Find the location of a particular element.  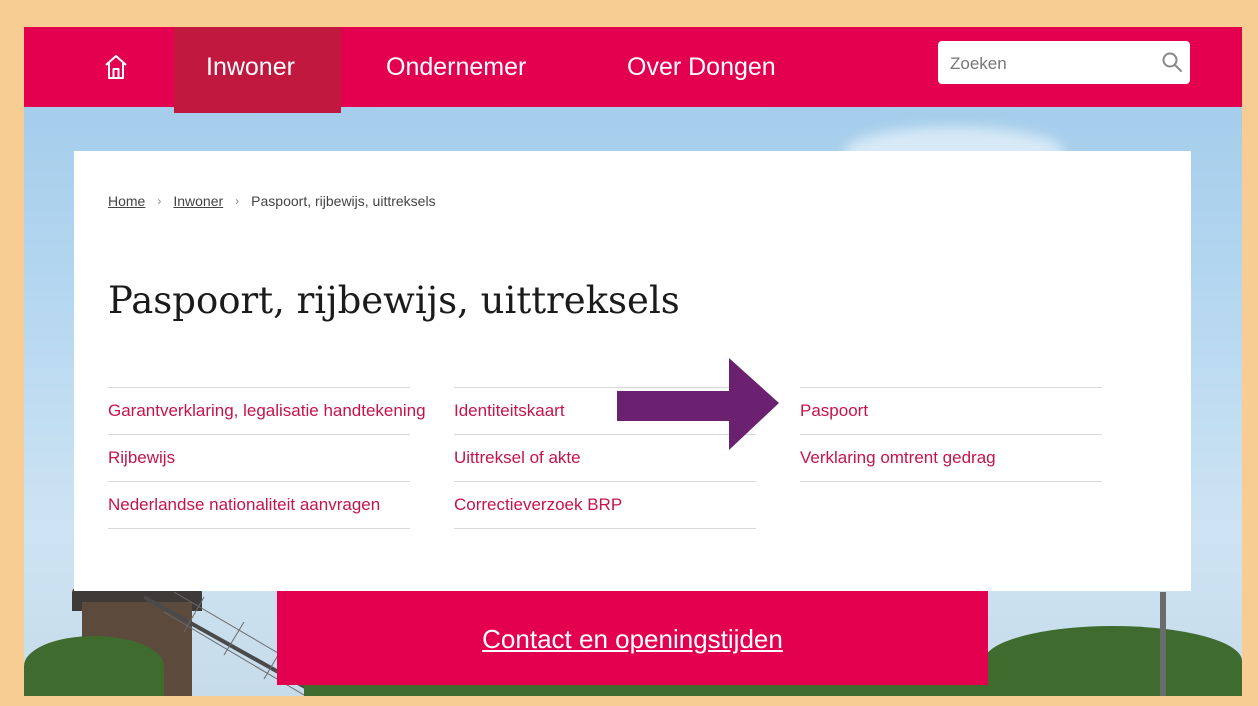

link-paspoort: Paspoort is located at coordinates (951, 410).